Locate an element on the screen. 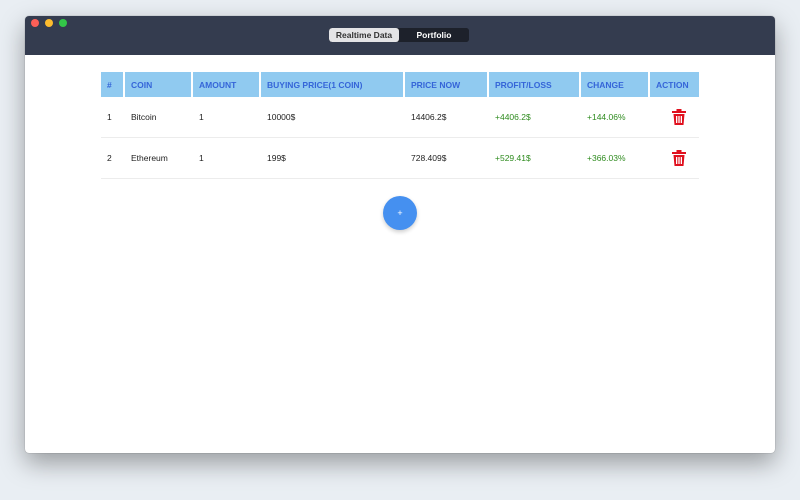  row-profit-loss: +529.41$ is located at coordinates (535, 158).